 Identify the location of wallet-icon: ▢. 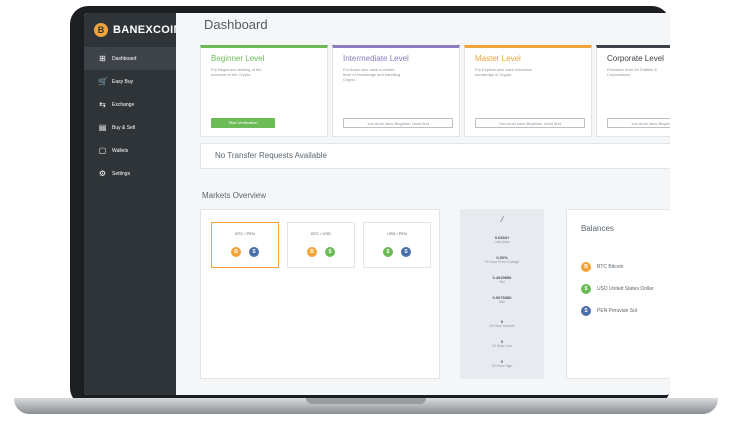
(102, 150).